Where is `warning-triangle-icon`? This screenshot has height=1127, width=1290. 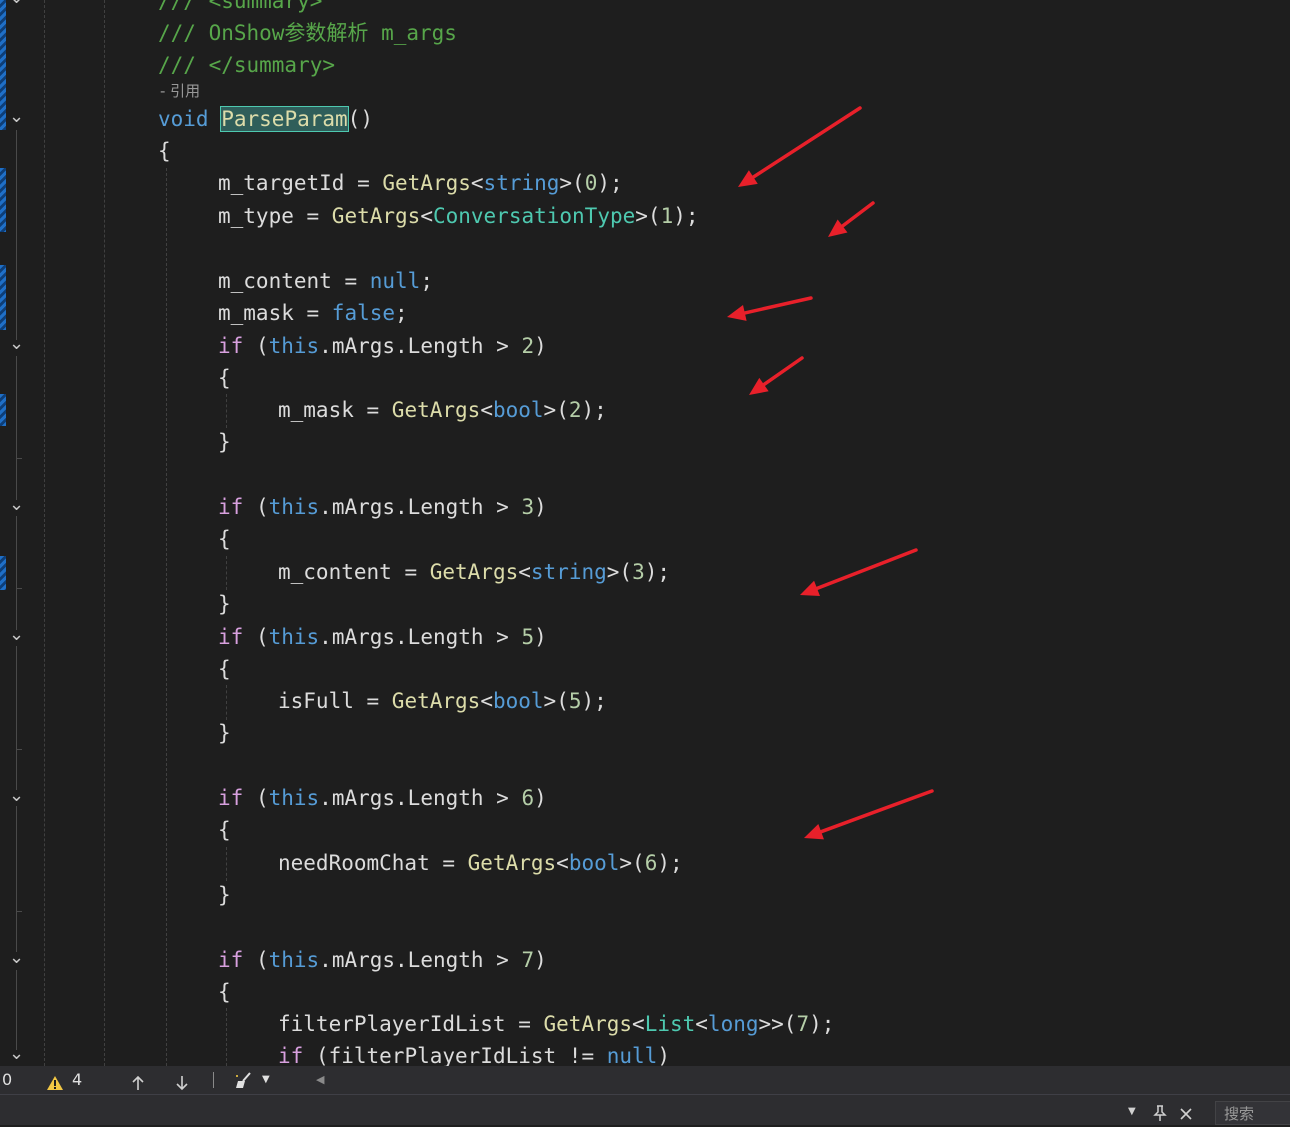 warning-triangle-icon is located at coordinates (55, 1081).